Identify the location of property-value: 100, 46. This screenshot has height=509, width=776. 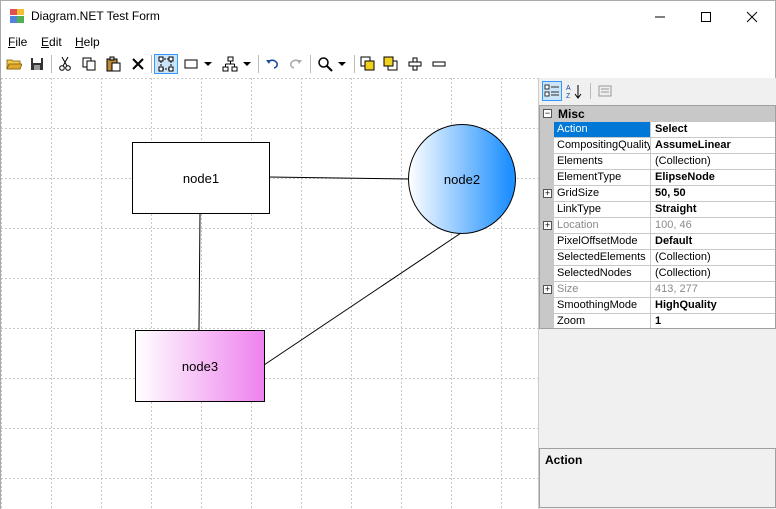
(713, 225).